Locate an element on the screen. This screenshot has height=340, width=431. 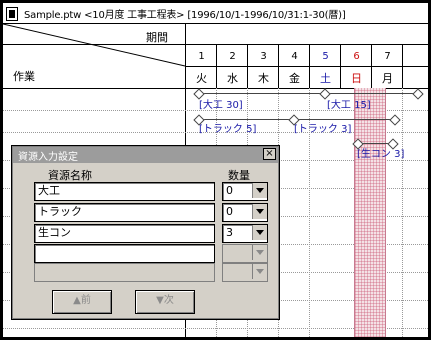
quantity-header: 数量 is located at coordinates (239, 175).